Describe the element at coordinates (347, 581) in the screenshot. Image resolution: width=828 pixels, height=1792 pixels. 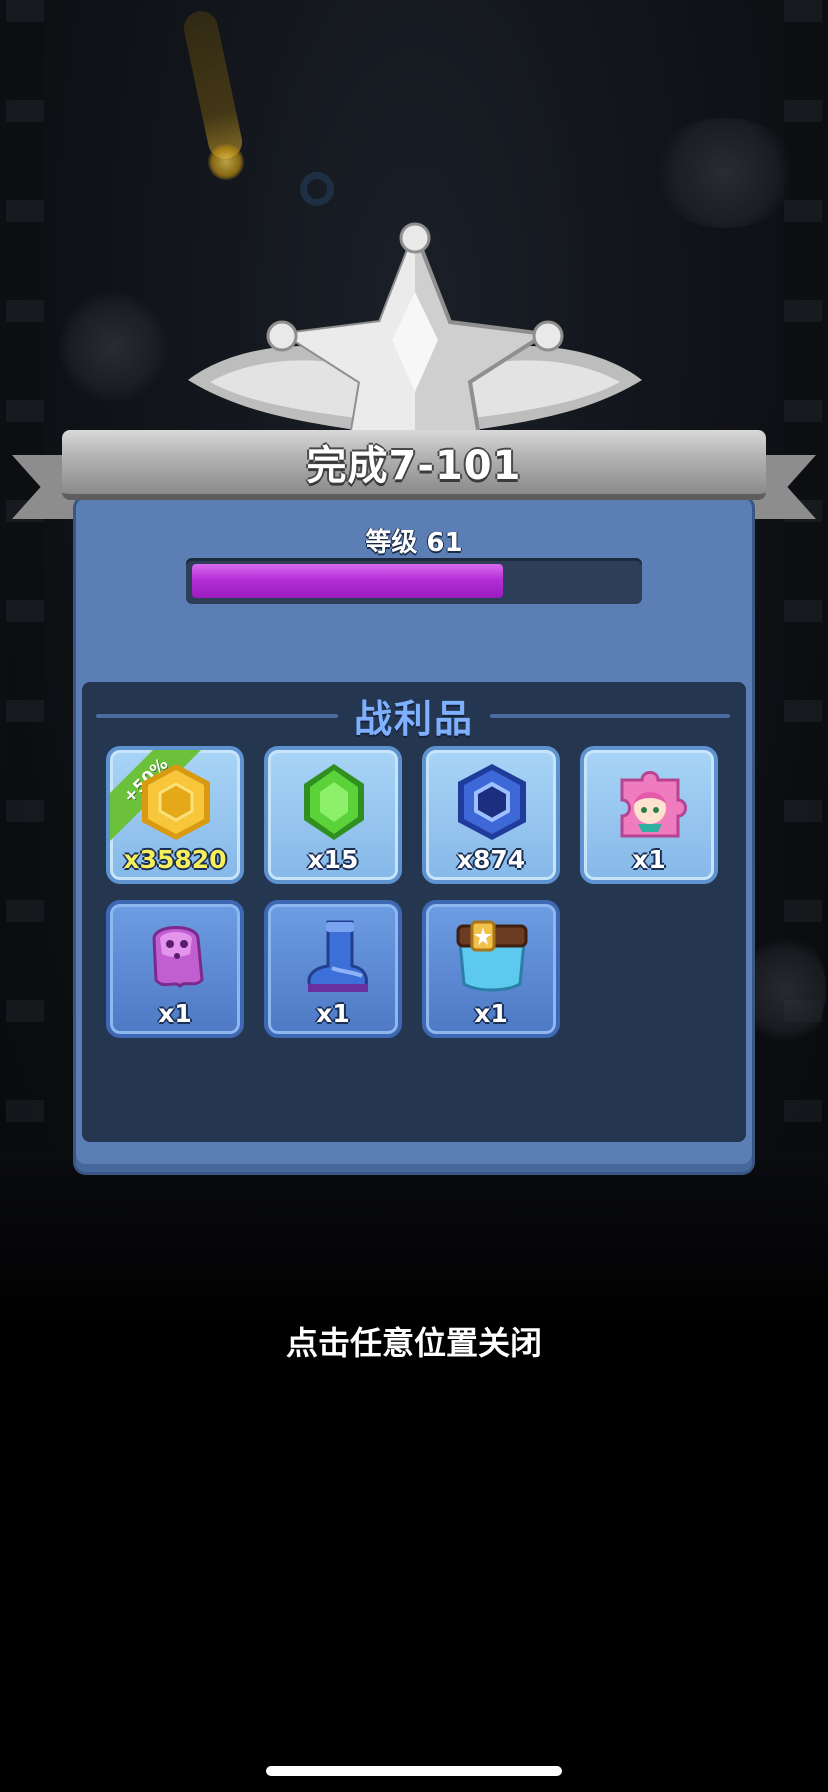
I see `level-progress-fill` at that location.